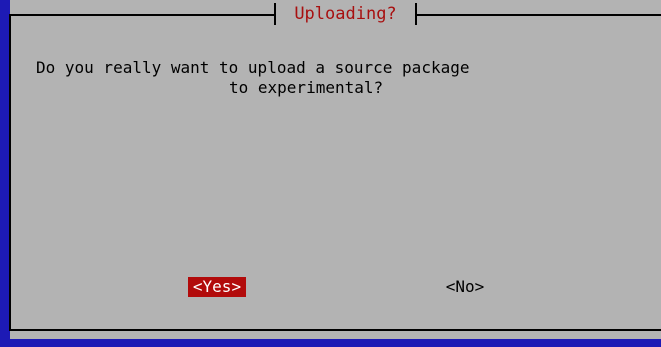  What do you see at coordinates (539, 15) in the screenshot?
I see `dialog-border-top-right` at bounding box center [539, 15].